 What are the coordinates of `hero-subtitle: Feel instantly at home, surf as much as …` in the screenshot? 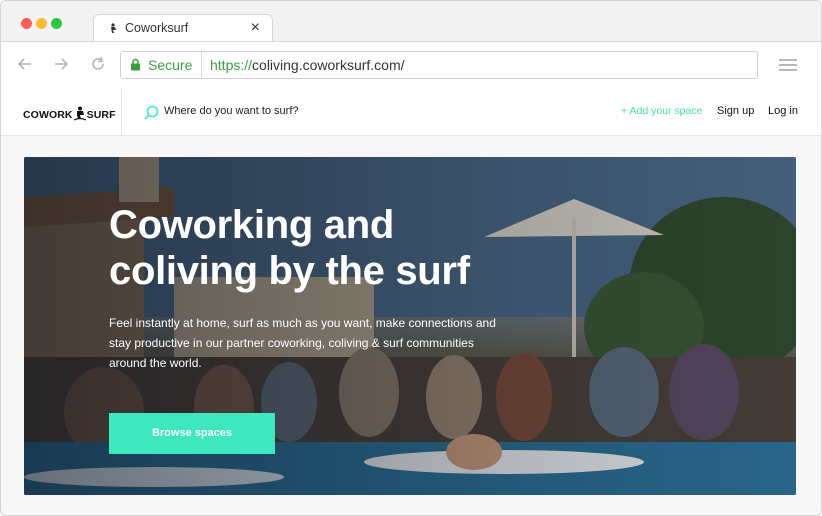 It's located at (302, 343).